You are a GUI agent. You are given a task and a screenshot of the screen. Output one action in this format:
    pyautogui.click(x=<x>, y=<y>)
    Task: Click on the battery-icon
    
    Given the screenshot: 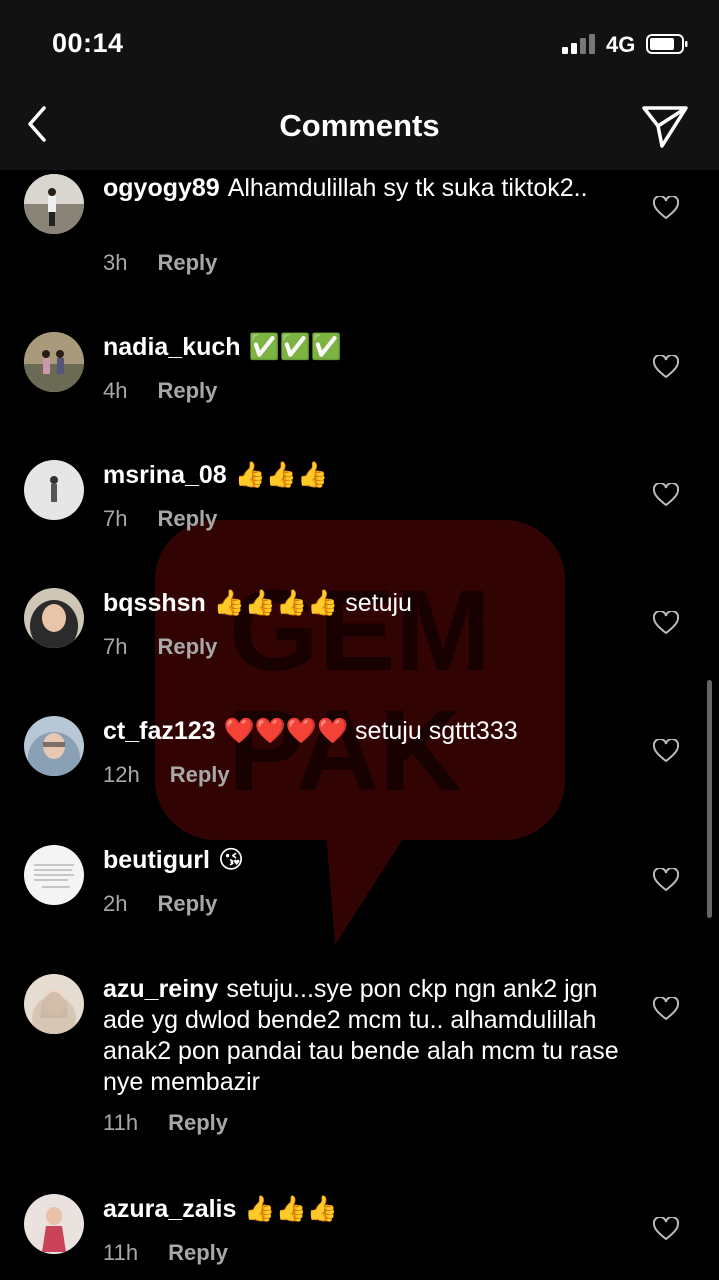 What is the action you would take?
    pyautogui.click(x=667, y=44)
    